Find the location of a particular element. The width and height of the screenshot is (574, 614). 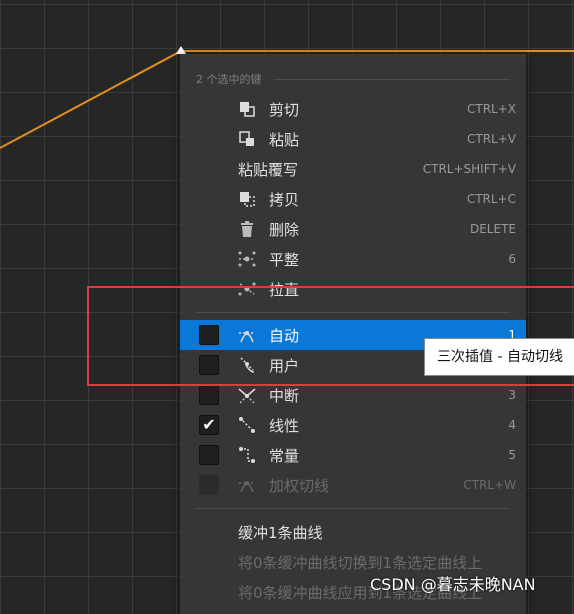

menu-item-shortcut: 6 is located at coordinates (512, 259).